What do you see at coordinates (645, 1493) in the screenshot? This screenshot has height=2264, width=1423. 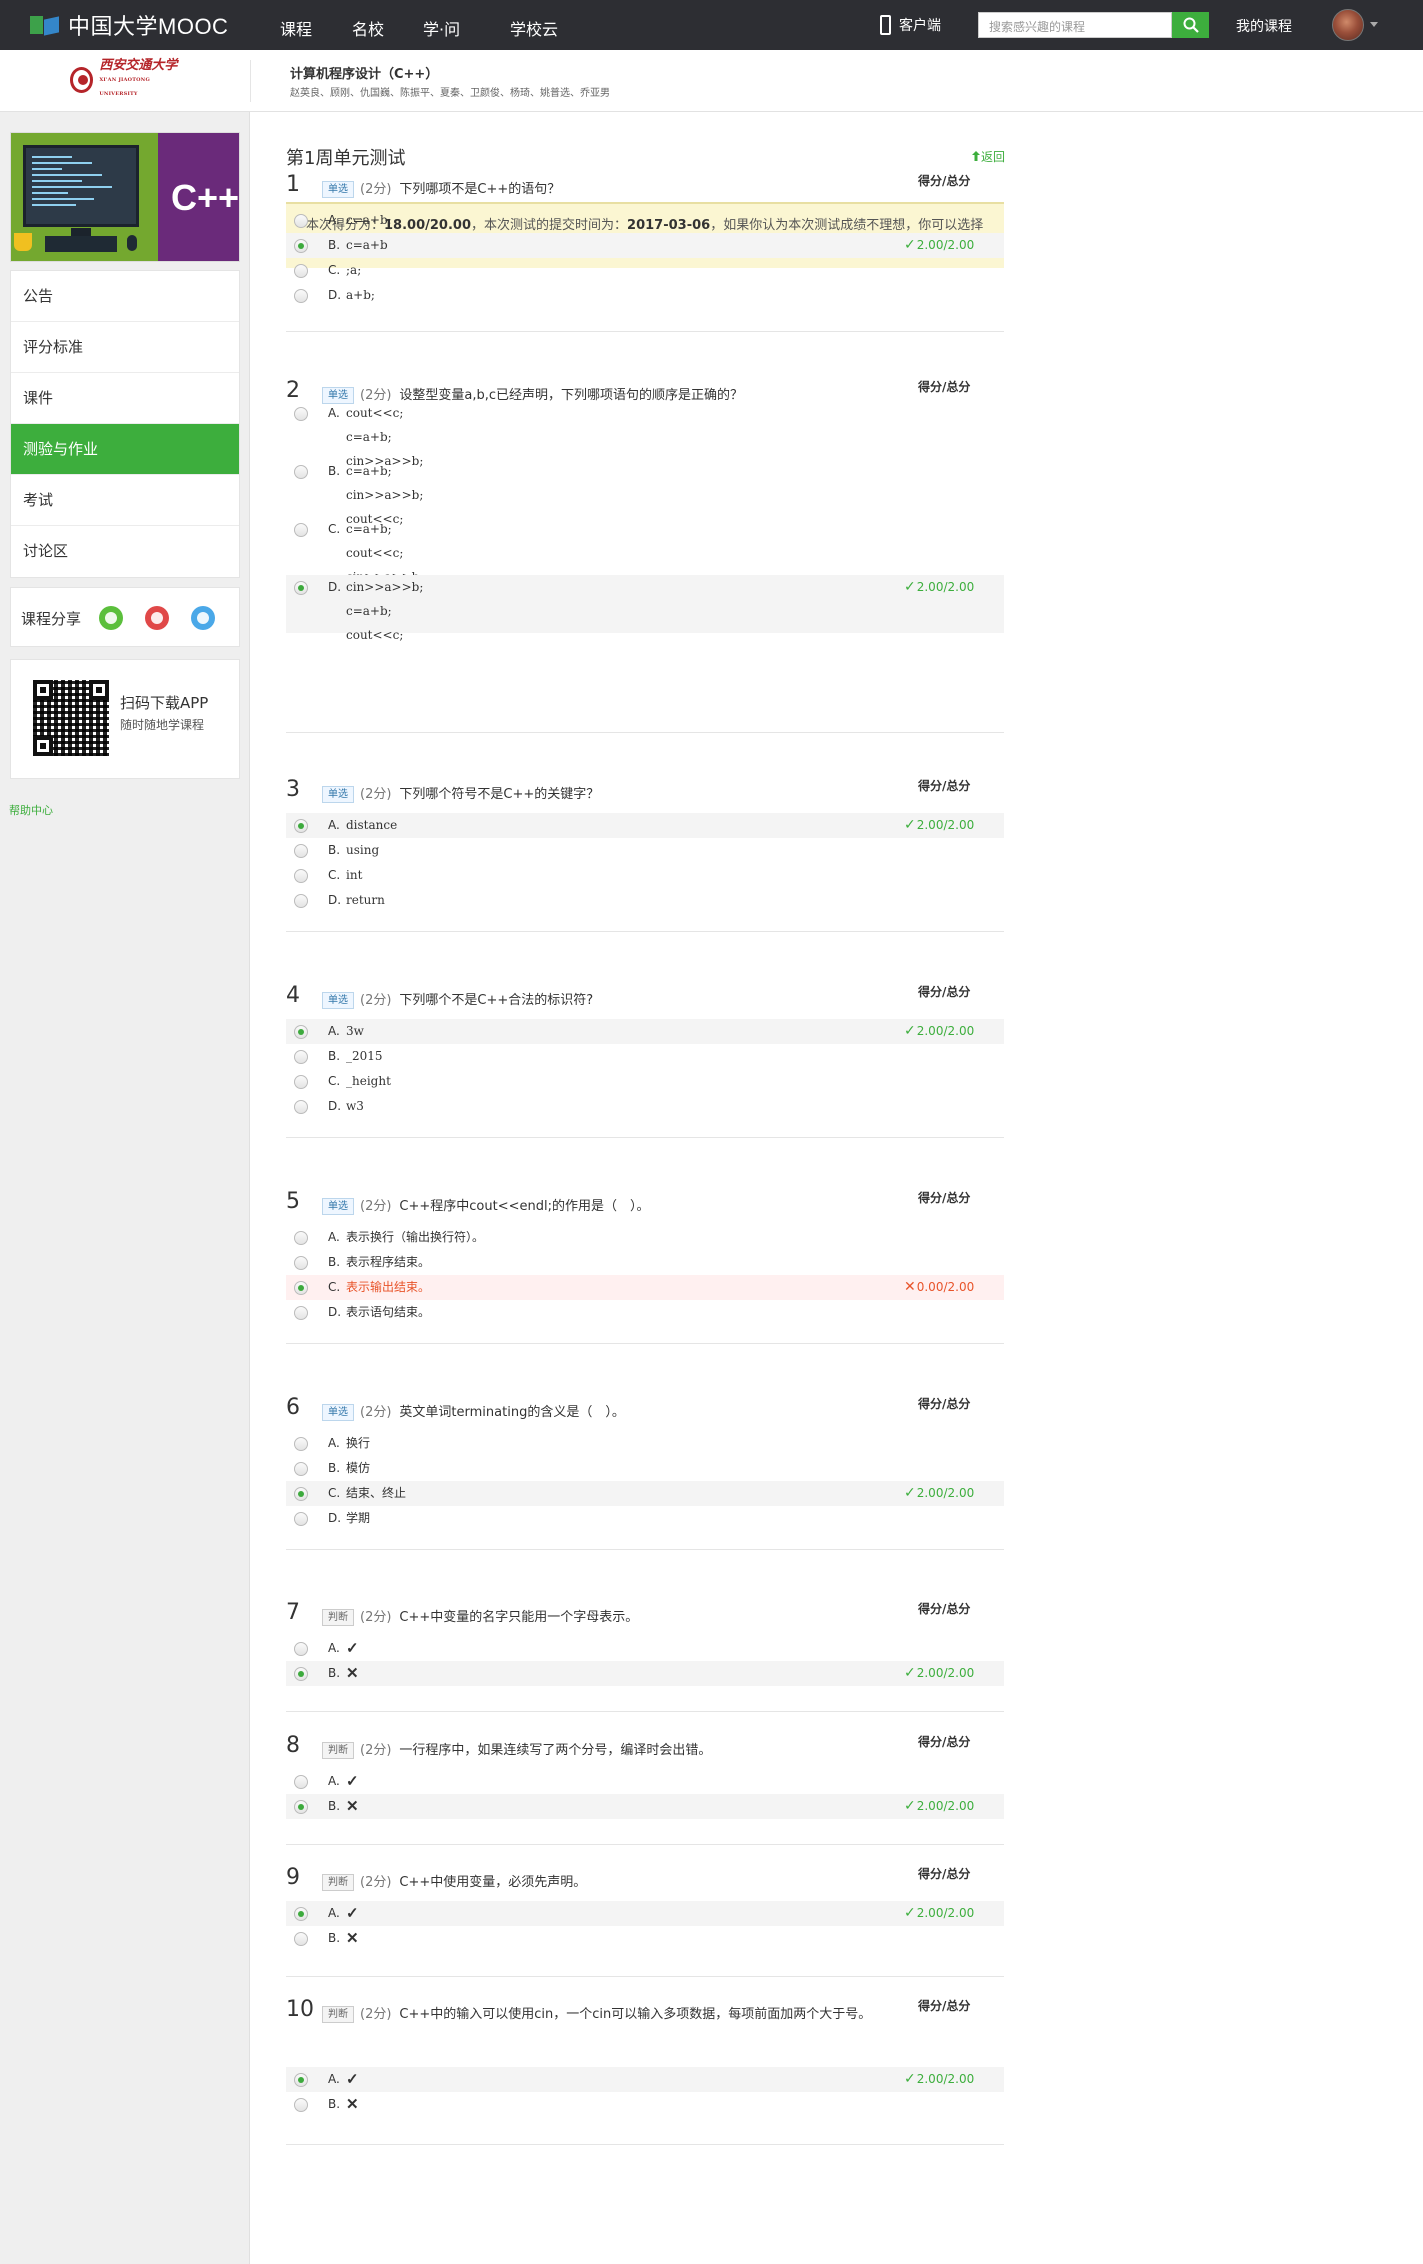 I see `answer-option: C. 结束、终止 ✓2.00/2.00` at bounding box center [645, 1493].